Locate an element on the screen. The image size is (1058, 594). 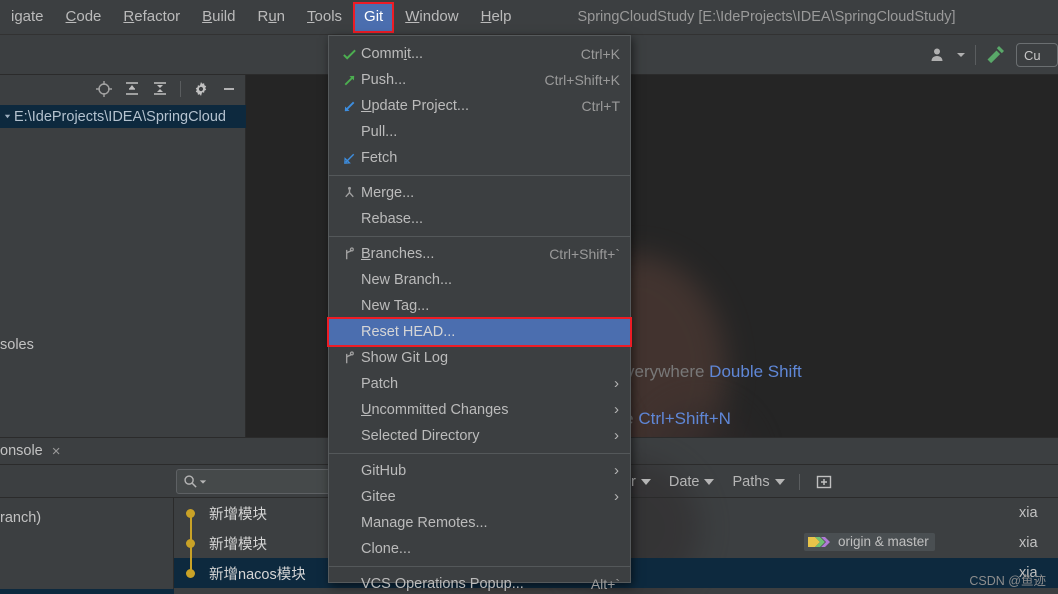
menu-item-push: Push... Ctrl+Shift+K is located at coordinates (479, 80).